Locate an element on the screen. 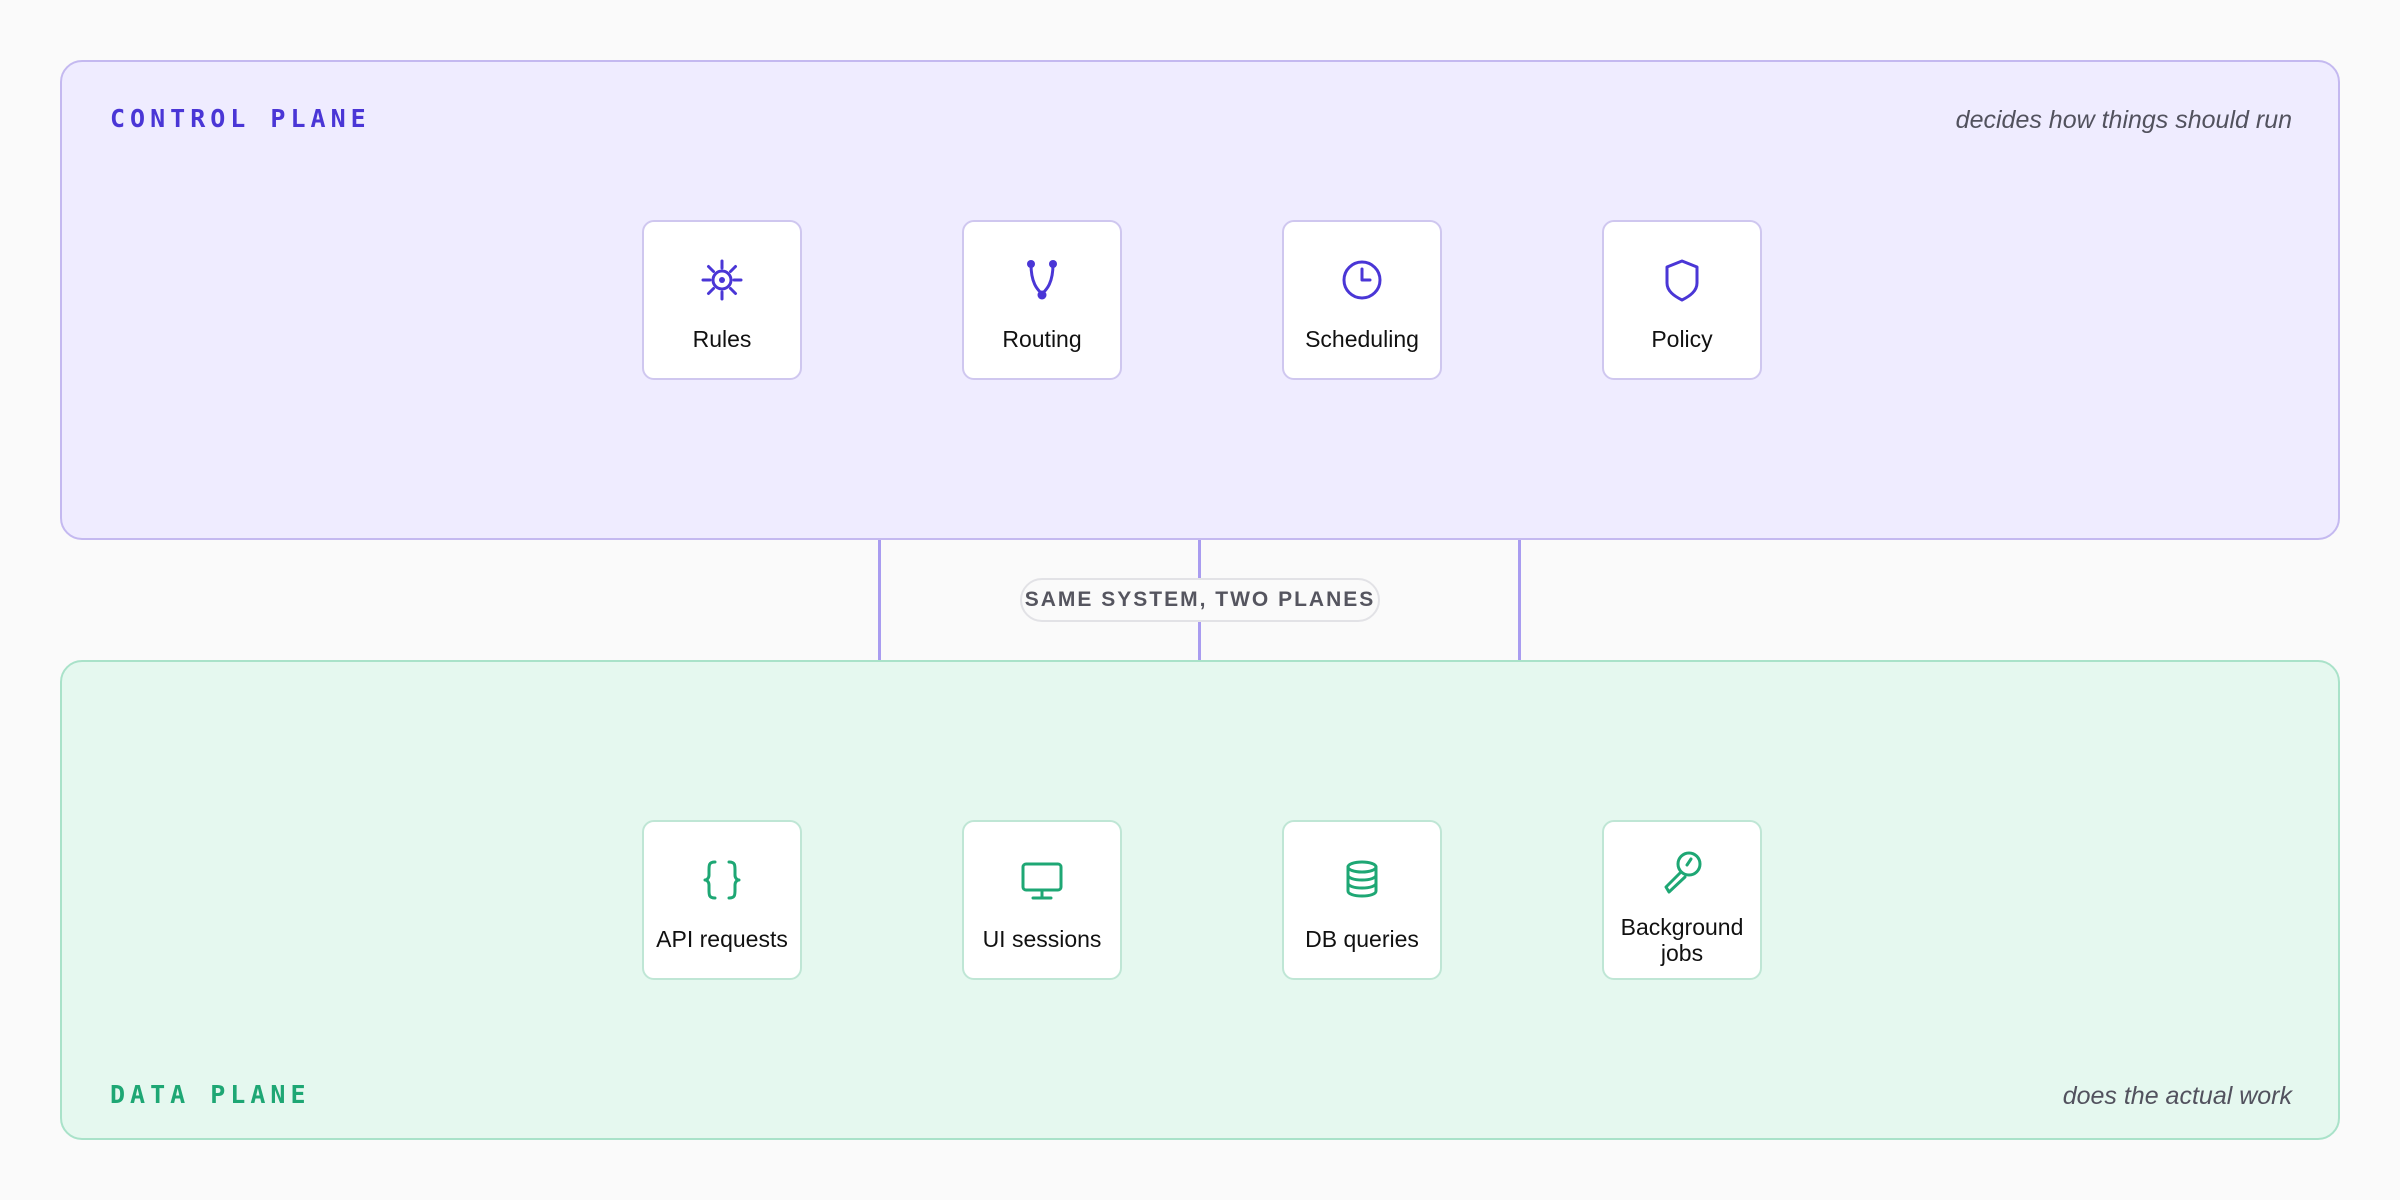  card-label: Rules is located at coordinates (722, 339).